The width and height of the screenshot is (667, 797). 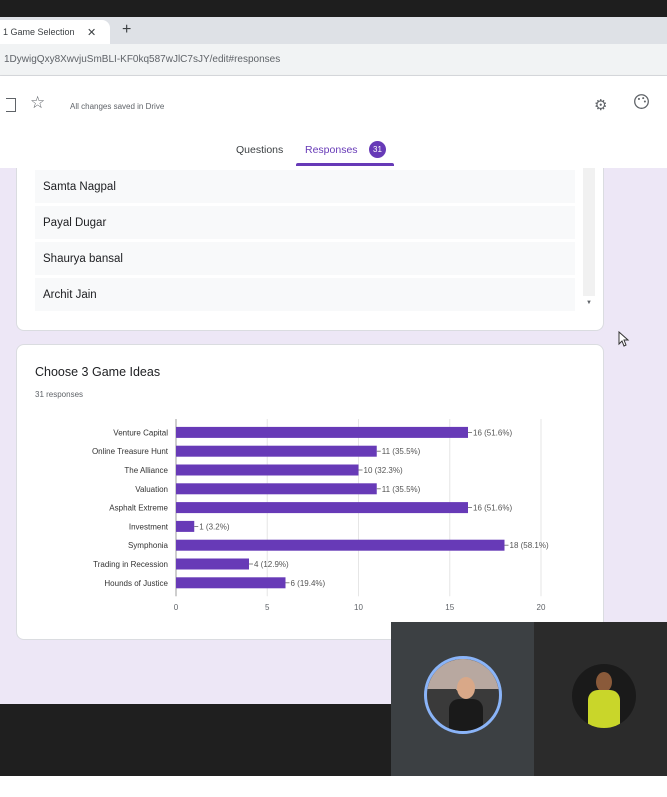 What do you see at coordinates (136, 583) in the screenshot?
I see `category-label: Hounds of Justice` at bounding box center [136, 583].